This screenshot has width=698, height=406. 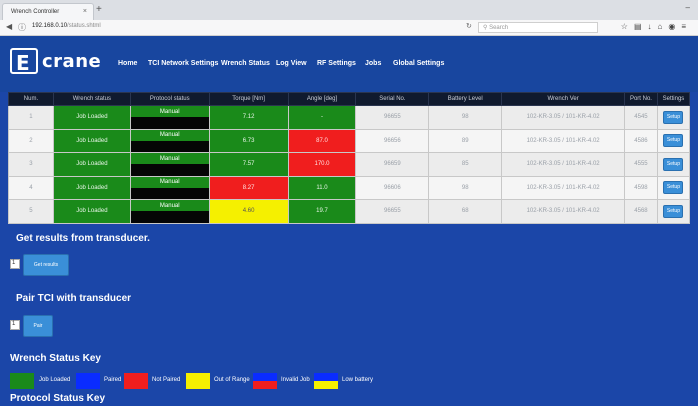 I want to click on get-results-button: Get results, so click(x=46, y=265).